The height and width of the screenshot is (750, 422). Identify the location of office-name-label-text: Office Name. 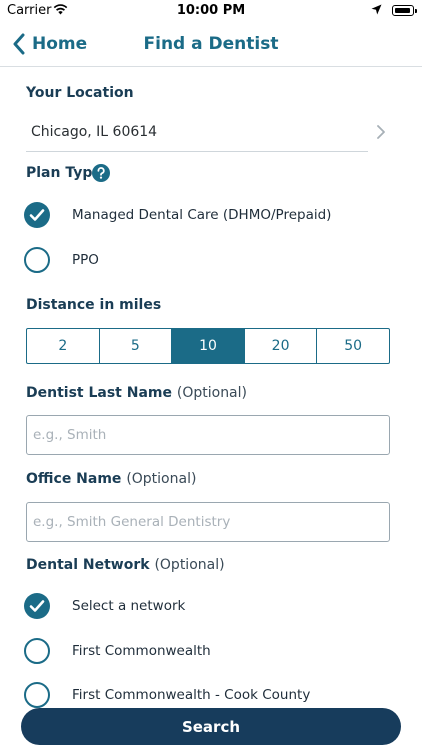
(74, 479).